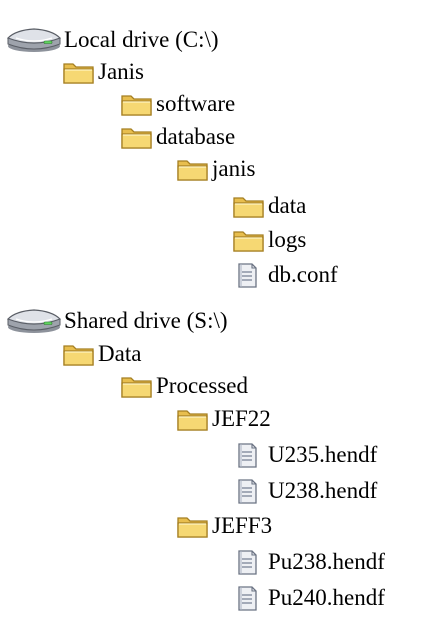 The height and width of the screenshot is (623, 428). I want to click on tree-node-pu238: Pu238.hendf, so click(308, 562).